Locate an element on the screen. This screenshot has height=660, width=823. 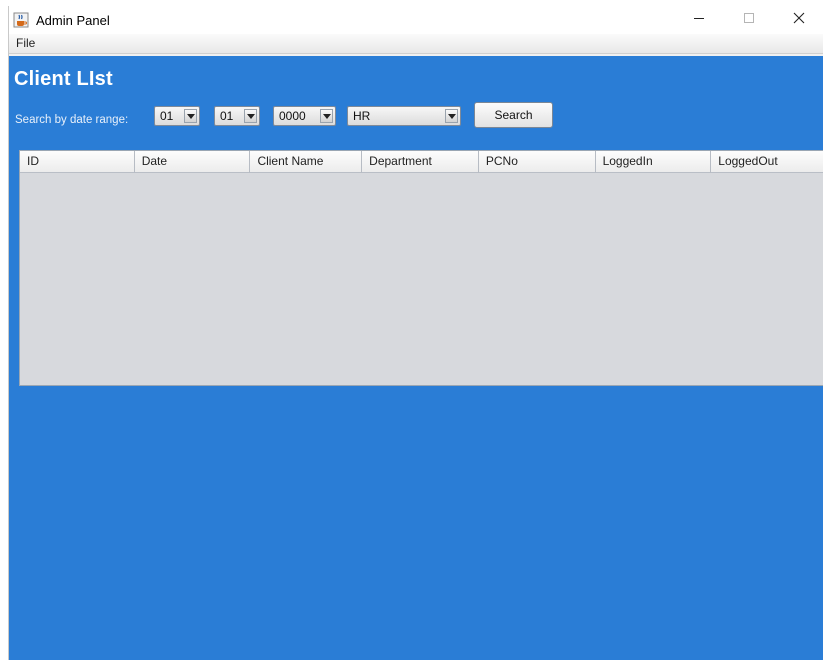
window-title: Admin Panel is located at coordinates (73, 20).